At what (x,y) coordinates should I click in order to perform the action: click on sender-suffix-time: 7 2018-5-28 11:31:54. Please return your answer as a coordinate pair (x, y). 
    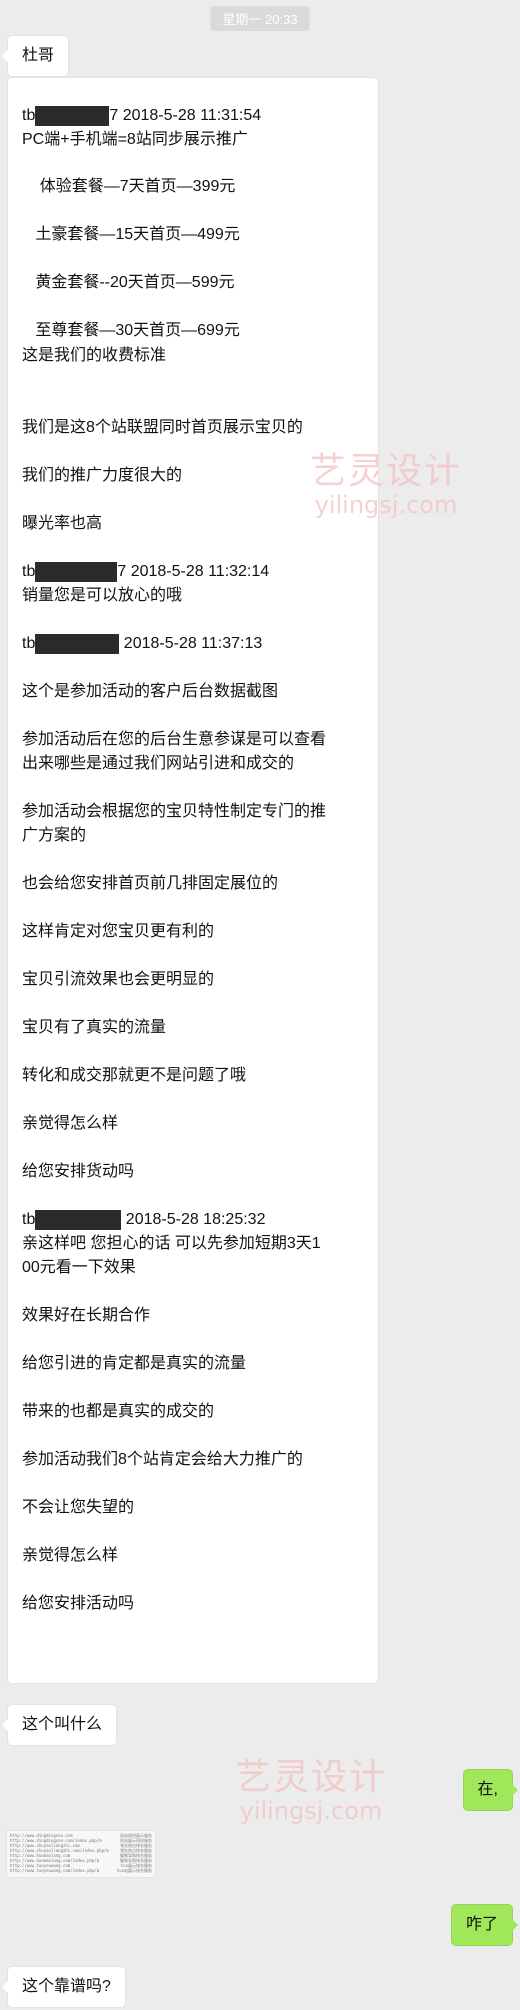
    Looking at the image, I should click on (185, 115).